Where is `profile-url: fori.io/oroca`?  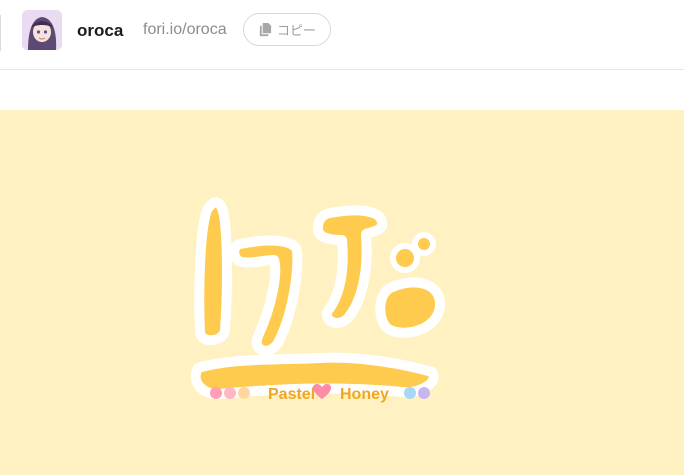
profile-url: fori.io/oroca is located at coordinates (185, 30).